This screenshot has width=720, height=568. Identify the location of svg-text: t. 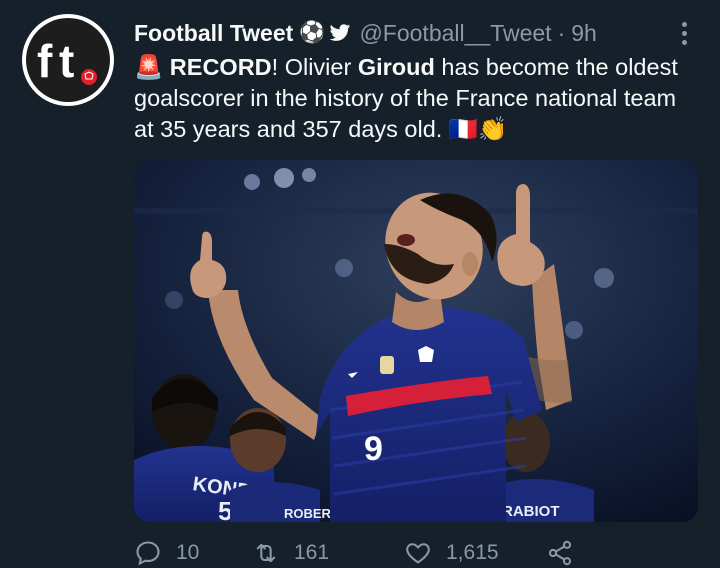
(66, 61).